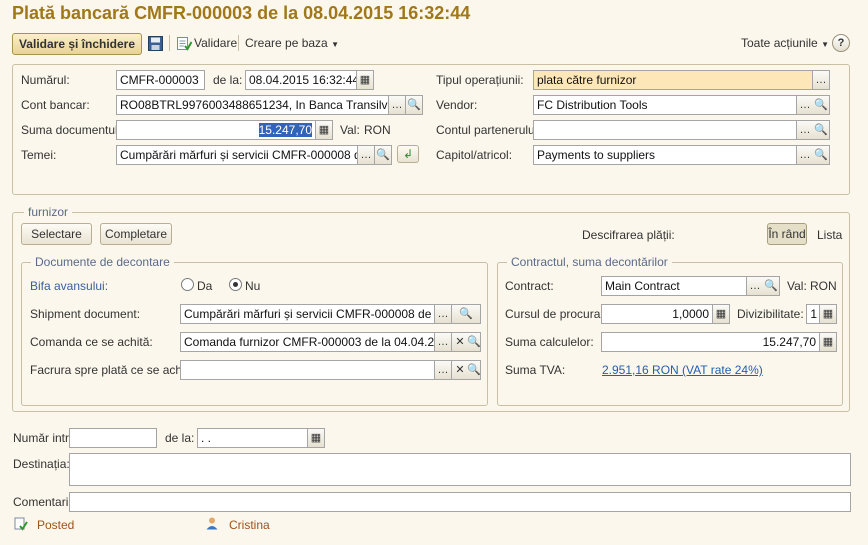 This screenshot has width=868, height=545. Describe the element at coordinates (286, 43) in the screenshot. I see `create-based-on-label: Creare pe baza` at that location.